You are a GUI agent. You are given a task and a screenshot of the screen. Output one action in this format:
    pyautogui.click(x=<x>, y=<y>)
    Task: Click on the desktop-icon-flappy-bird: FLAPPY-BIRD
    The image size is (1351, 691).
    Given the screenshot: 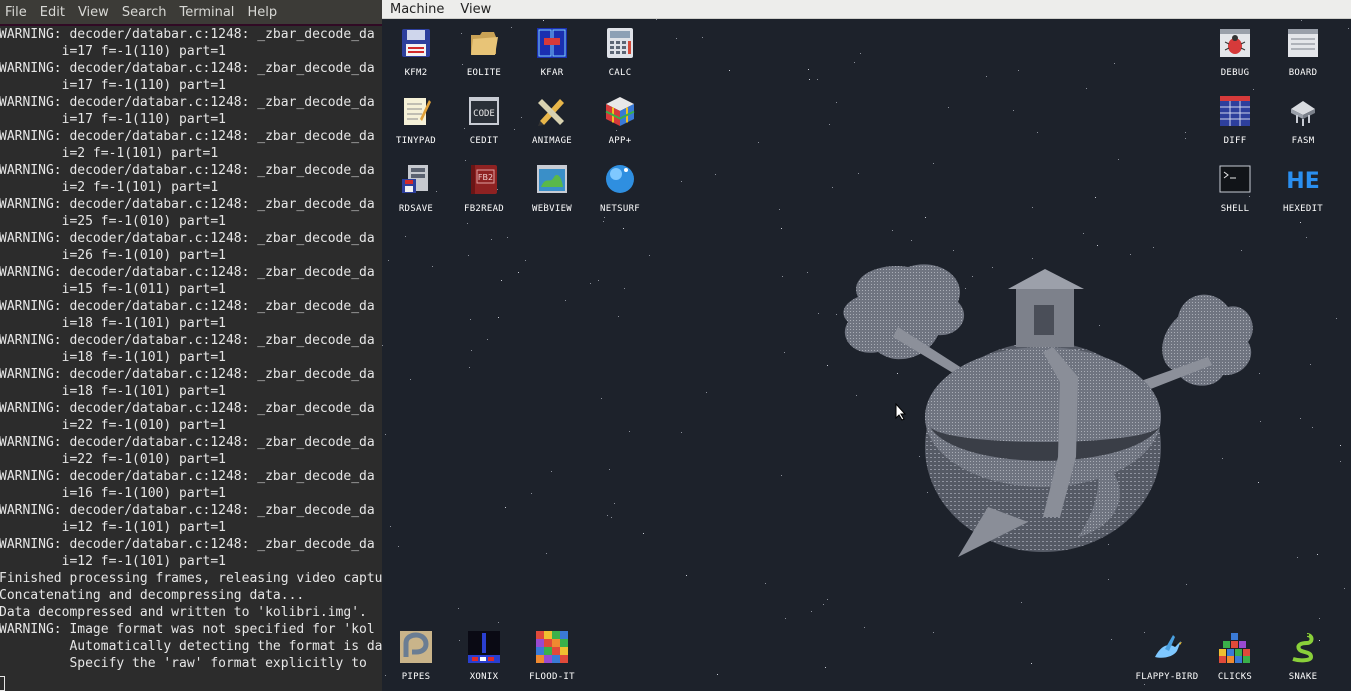 What is the action you would take?
    pyautogui.click(x=1167, y=655)
    